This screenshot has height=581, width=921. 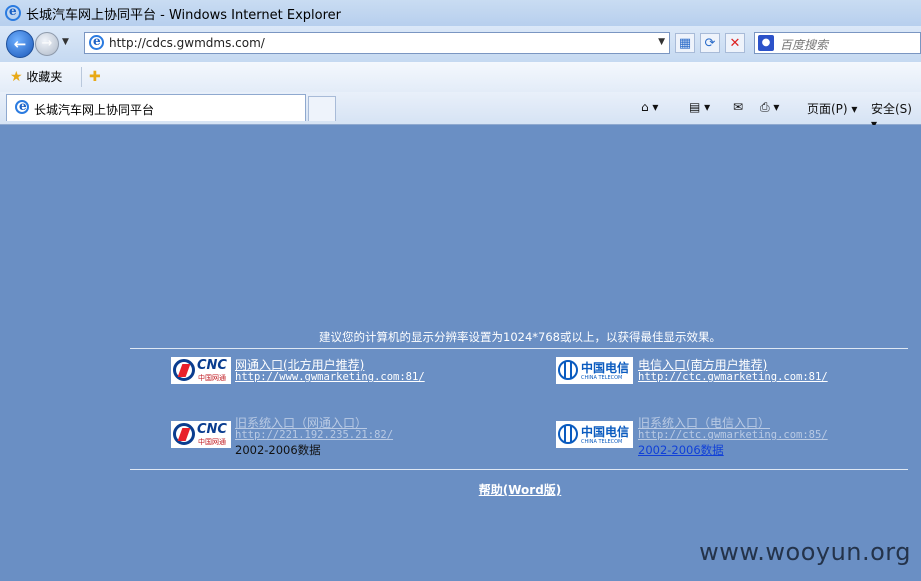 What do you see at coordinates (156, 107) in the screenshot?
I see `tab-active: 长城汽车网上协同平台` at bounding box center [156, 107].